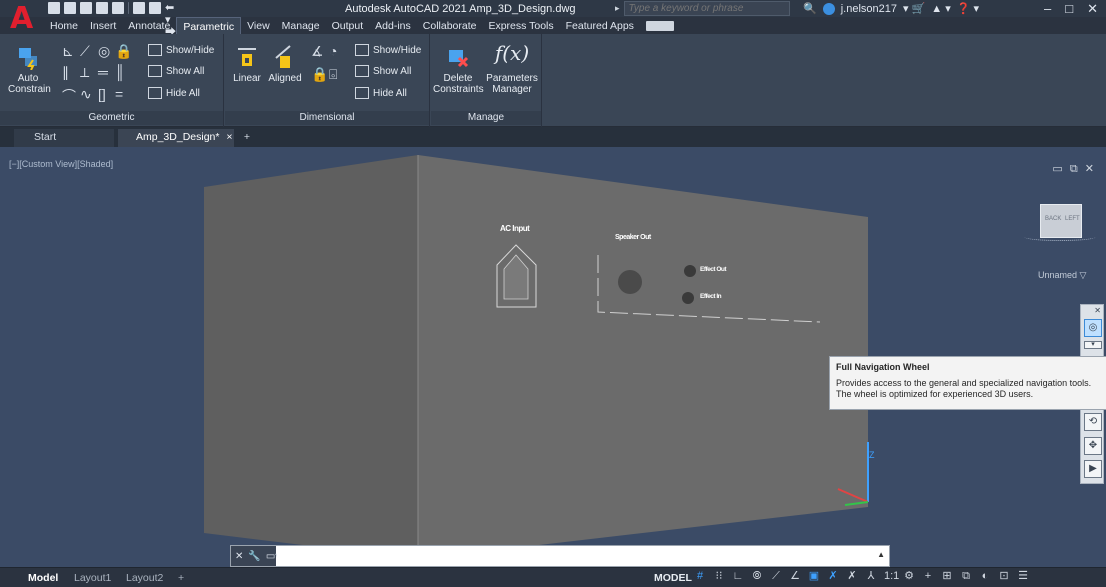 Image resolution: width=1106 pixels, height=587 pixels. What do you see at coordinates (139, 8) in the screenshot?
I see `plot-icon` at bounding box center [139, 8].